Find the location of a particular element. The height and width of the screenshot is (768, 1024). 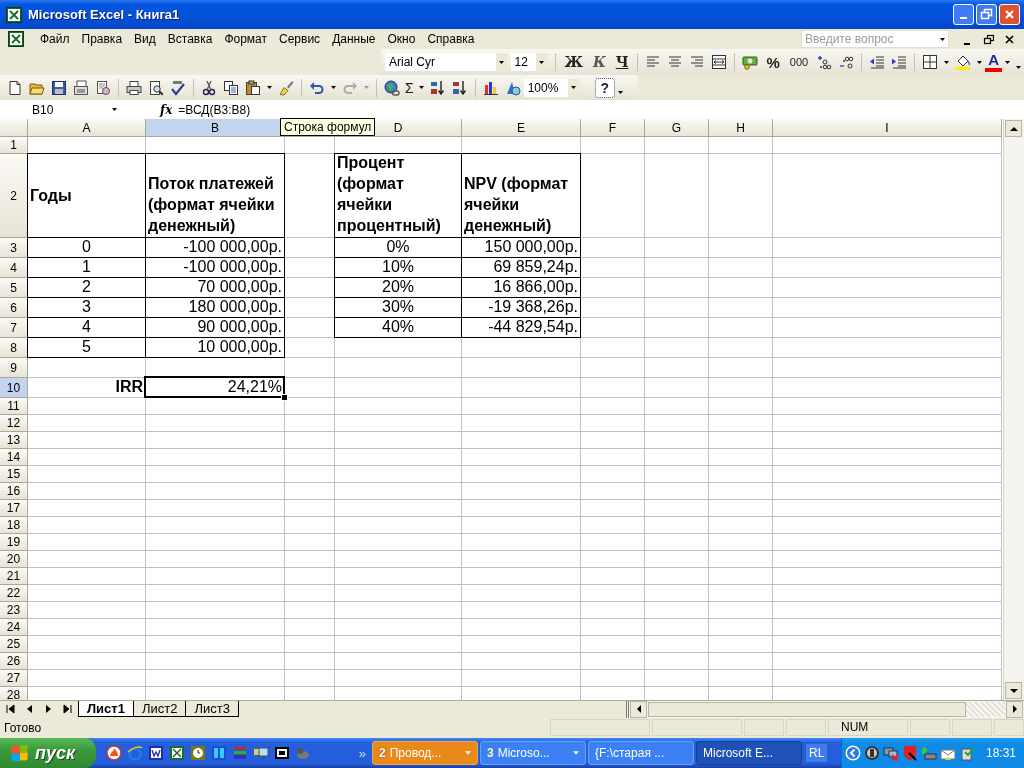

column-header: B is located at coordinates (215, 128).